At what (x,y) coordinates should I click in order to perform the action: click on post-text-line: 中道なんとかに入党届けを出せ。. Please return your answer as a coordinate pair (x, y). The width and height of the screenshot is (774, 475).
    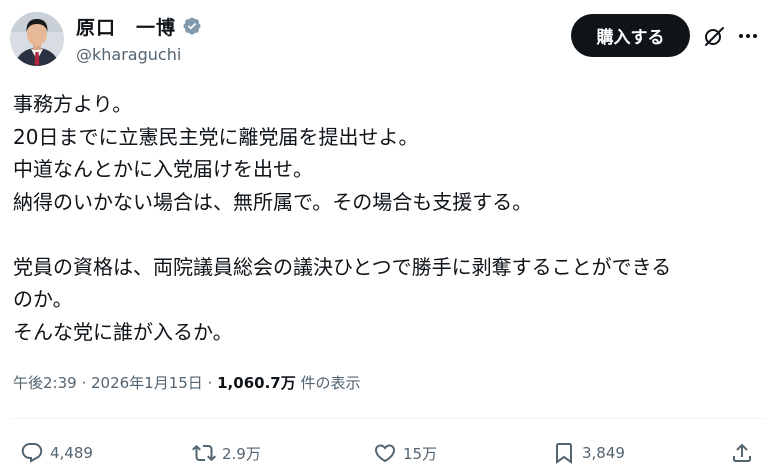
    Looking at the image, I should click on (163, 169).